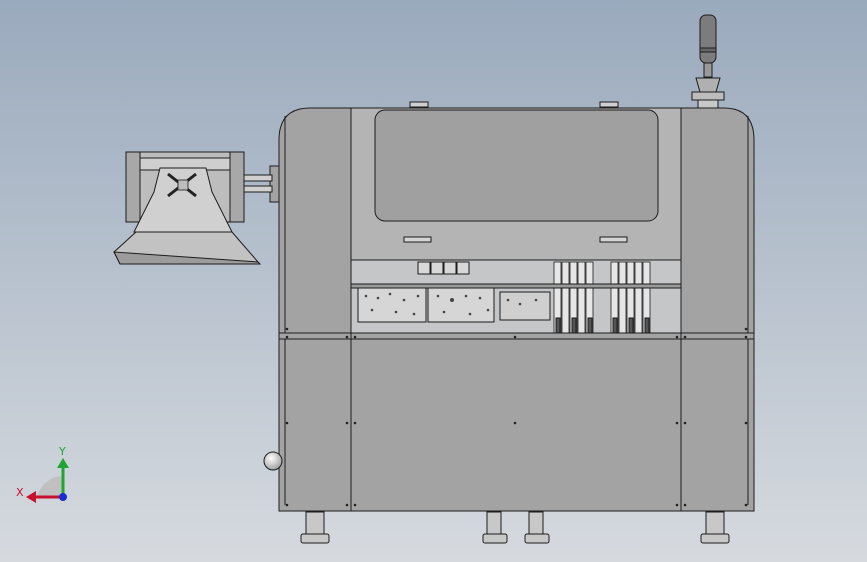  I want to click on monitor-icon, so click(187, 208).